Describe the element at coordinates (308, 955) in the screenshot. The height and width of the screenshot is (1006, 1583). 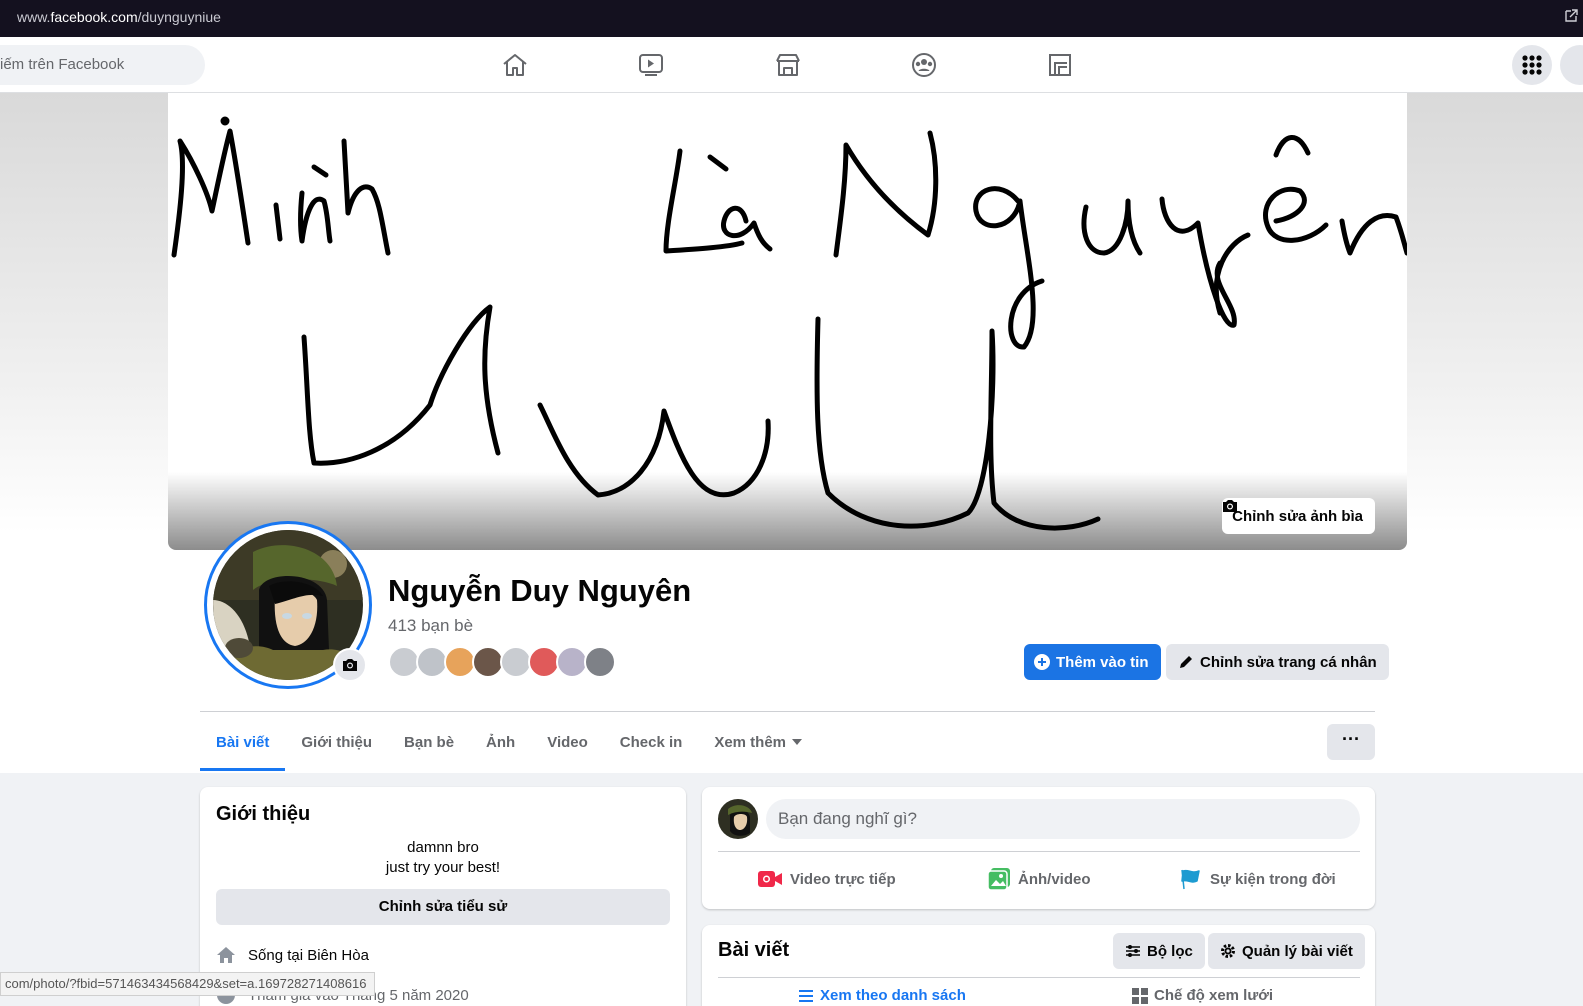
I see `lives-in-text: Sống tại Biên Hòa` at that location.